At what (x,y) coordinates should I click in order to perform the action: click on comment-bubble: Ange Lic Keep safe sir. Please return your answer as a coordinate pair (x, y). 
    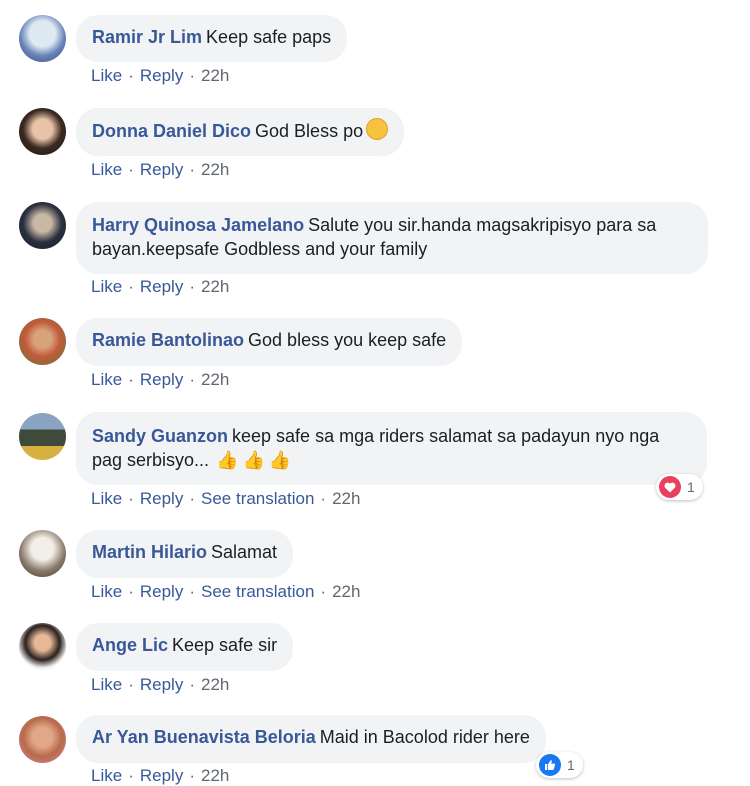
    Looking at the image, I should click on (185, 647).